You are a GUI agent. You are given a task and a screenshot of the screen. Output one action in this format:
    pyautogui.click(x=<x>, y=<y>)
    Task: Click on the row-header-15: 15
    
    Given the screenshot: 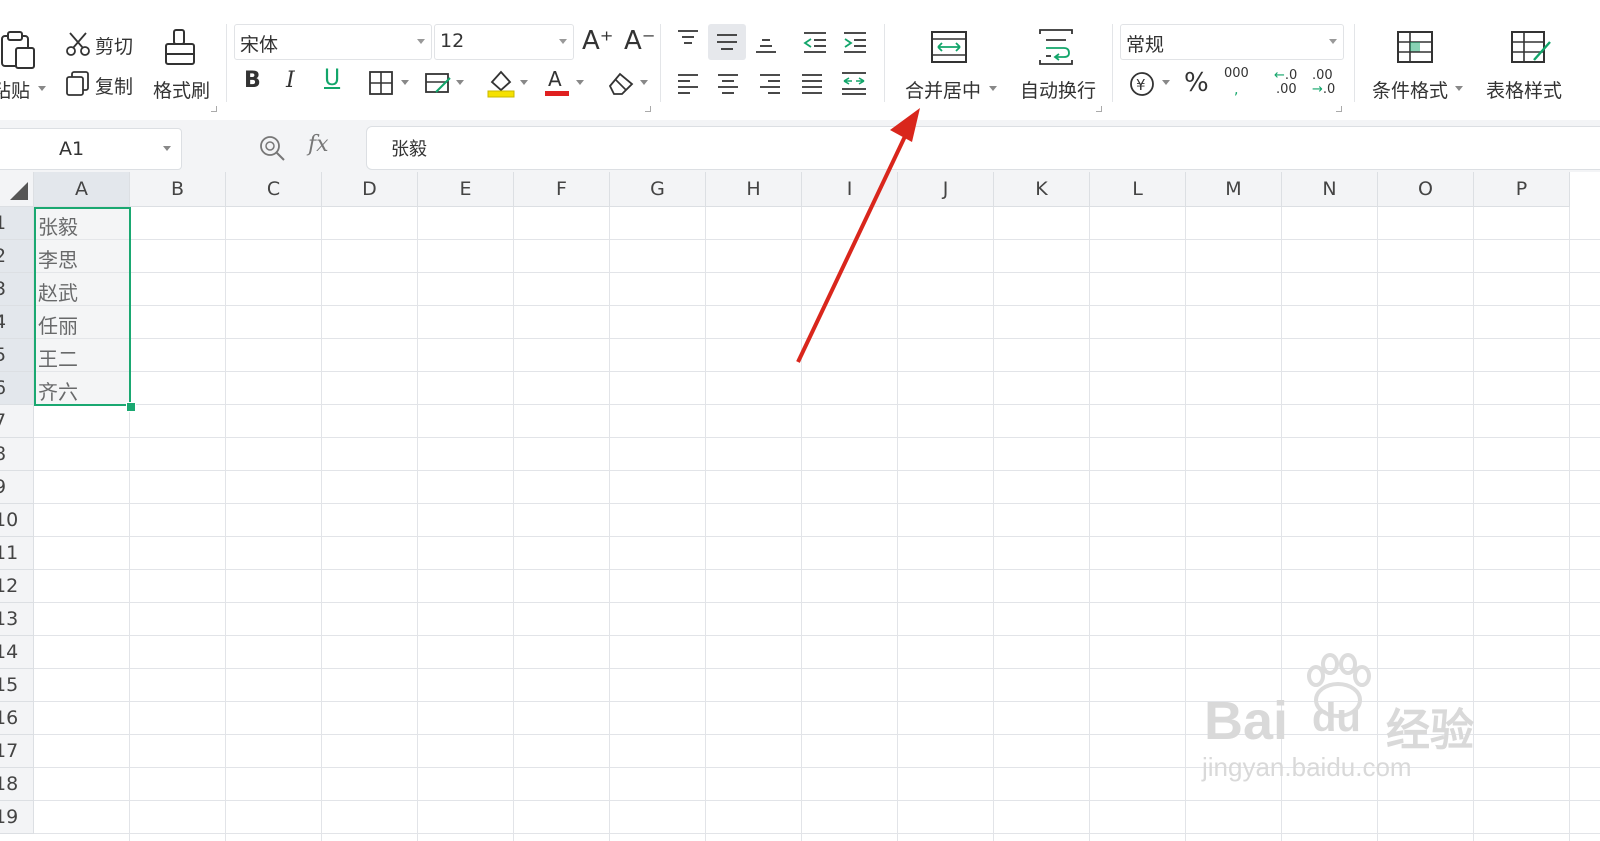 What is the action you would take?
    pyautogui.click(x=17, y=685)
    